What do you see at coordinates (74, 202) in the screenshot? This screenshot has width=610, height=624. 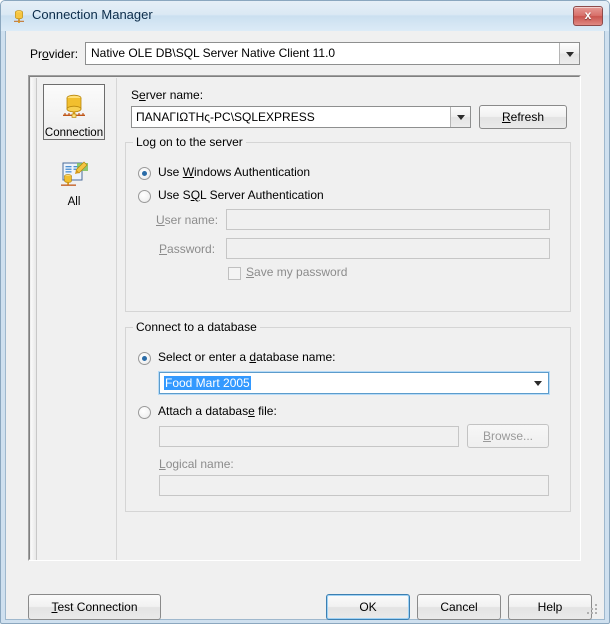 I see `sidebar-item-all-label: All` at bounding box center [74, 202].